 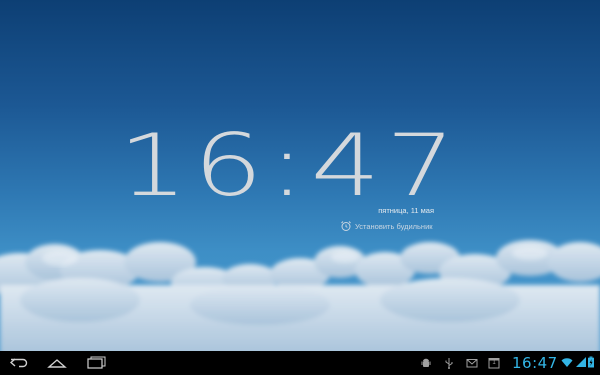 I want to click on wifi-icon, so click(x=567, y=362).